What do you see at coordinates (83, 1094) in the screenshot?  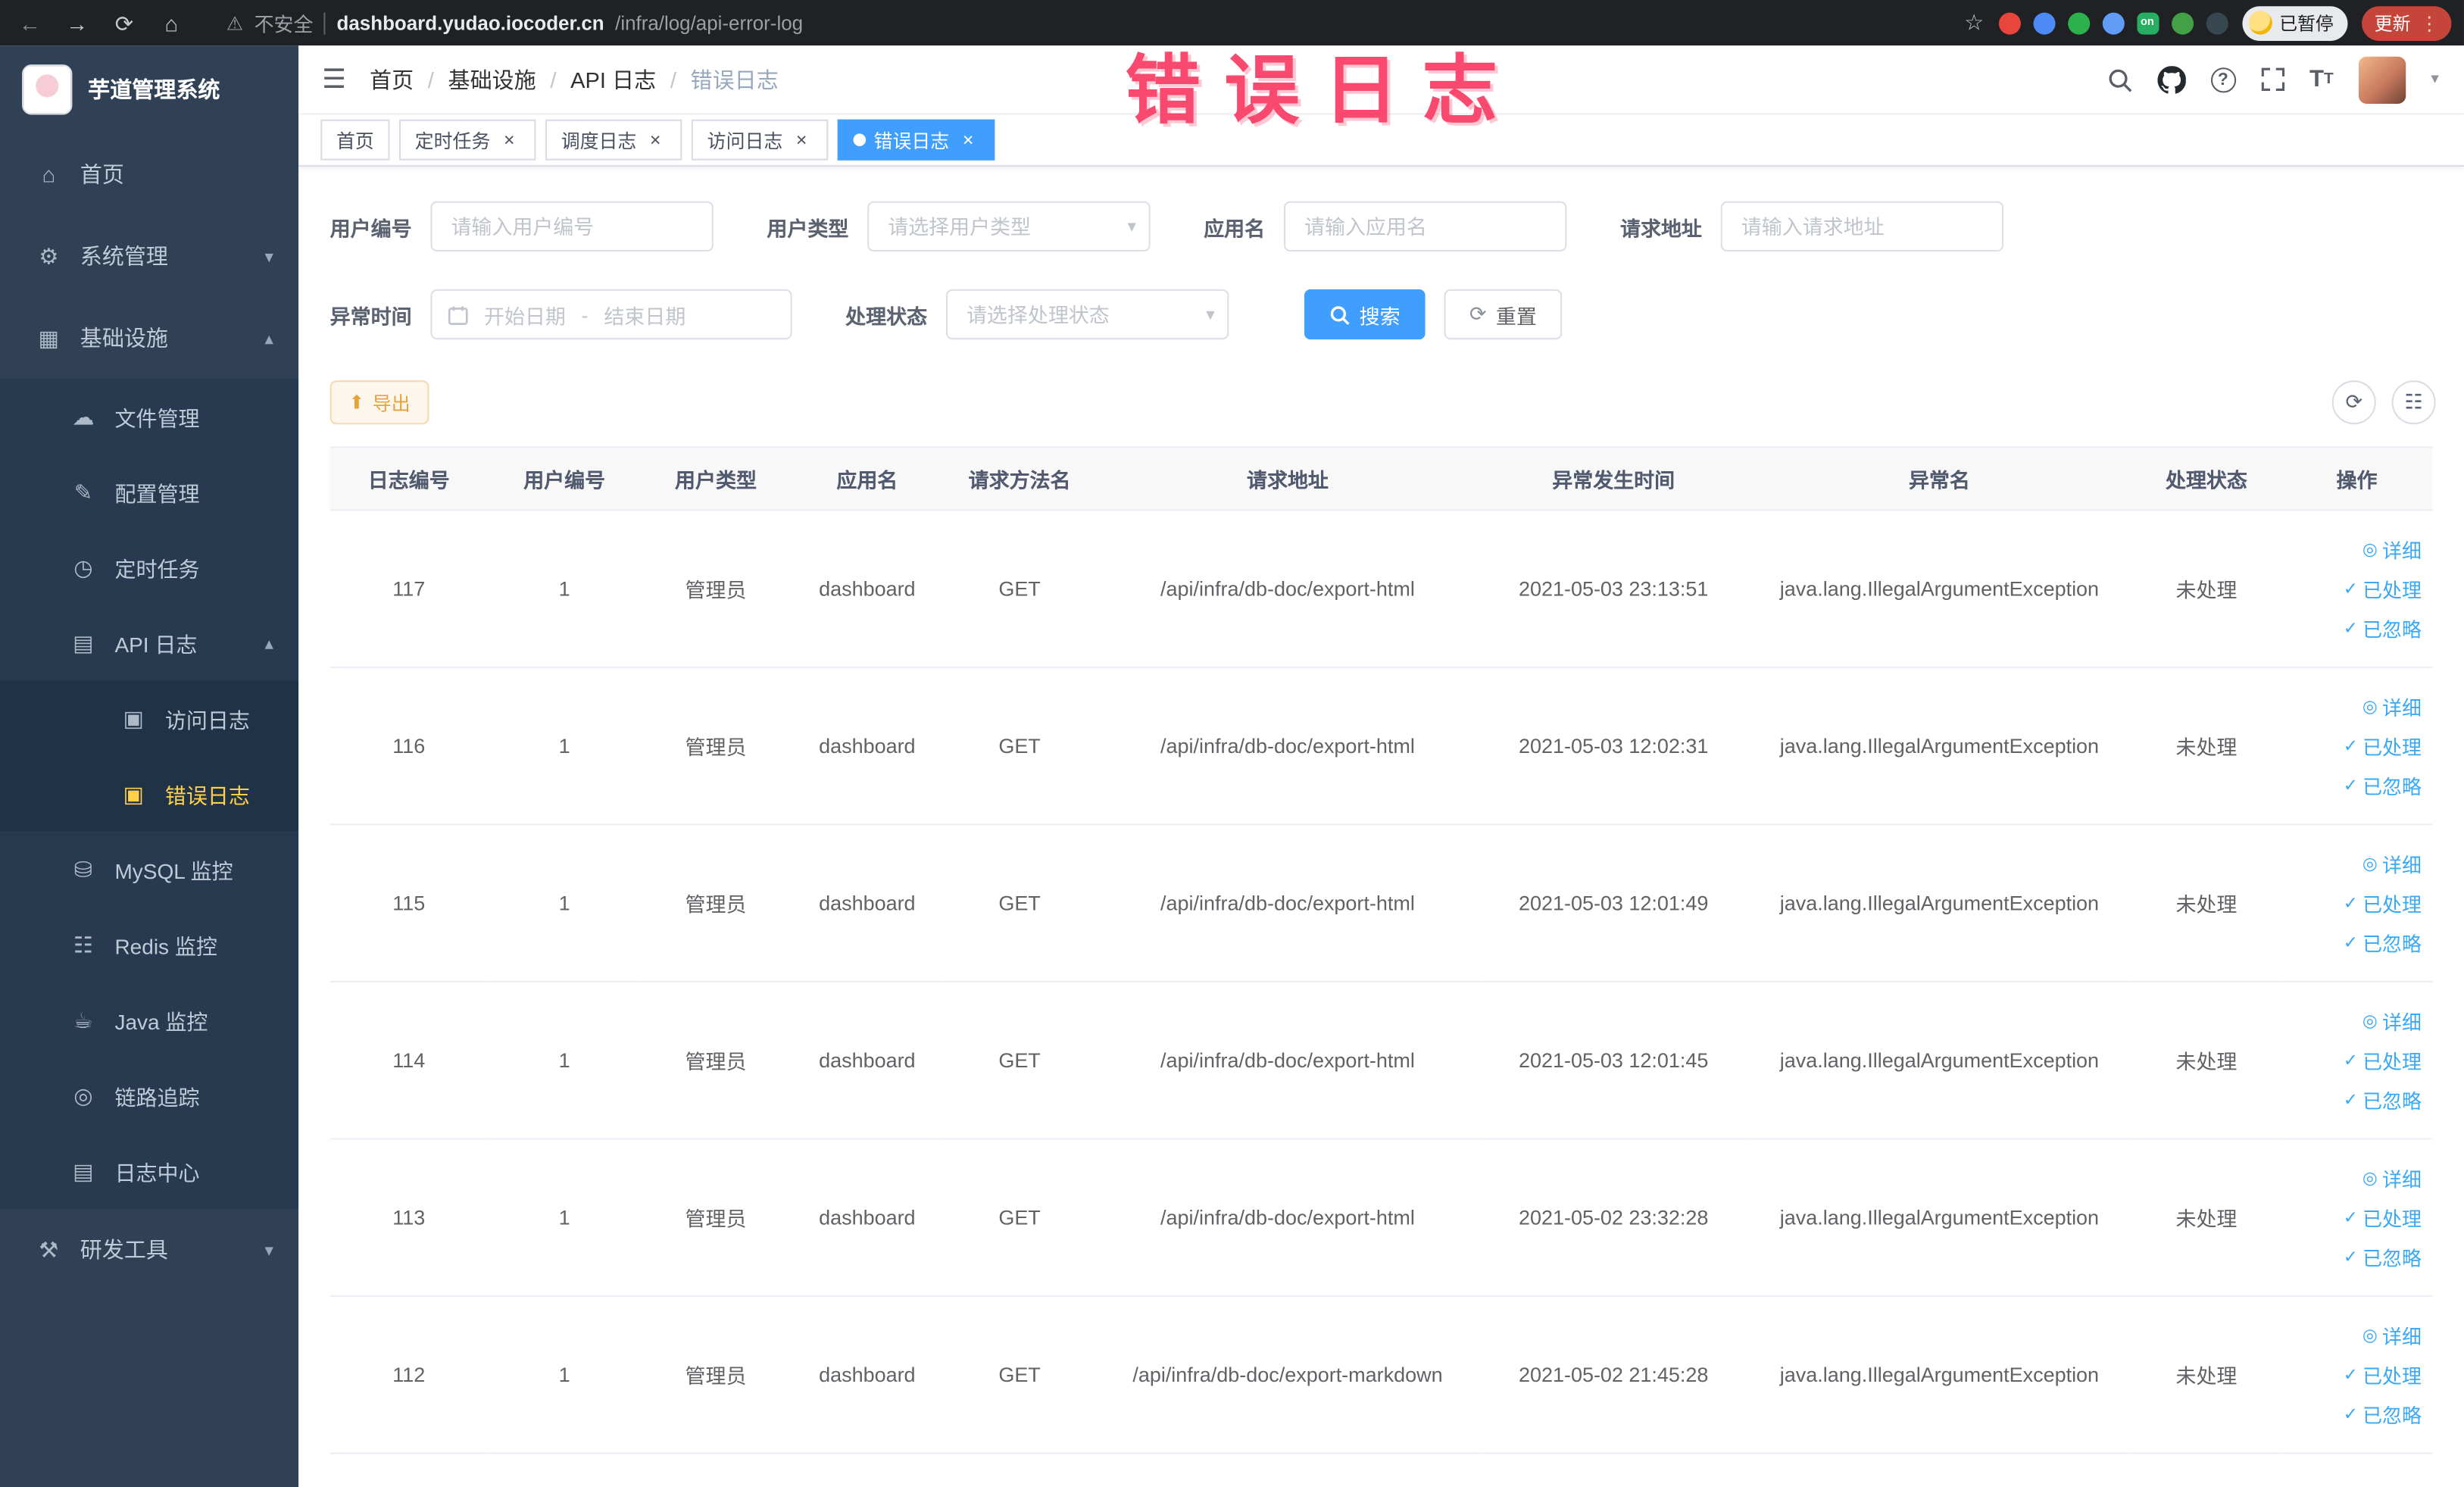 I see `trace-icon: ◎` at bounding box center [83, 1094].